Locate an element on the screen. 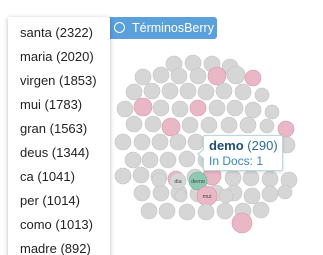 The image size is (323, 255). tab-terminos-berry: TérminosBerry is located at coordinates (158, 28).